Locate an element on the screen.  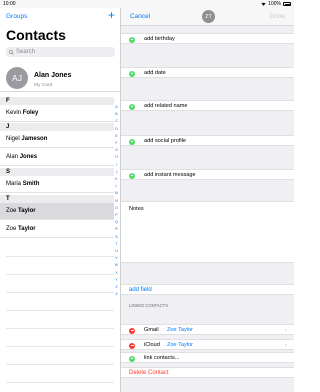
index-letter: I is located at coordinates (116, 165).